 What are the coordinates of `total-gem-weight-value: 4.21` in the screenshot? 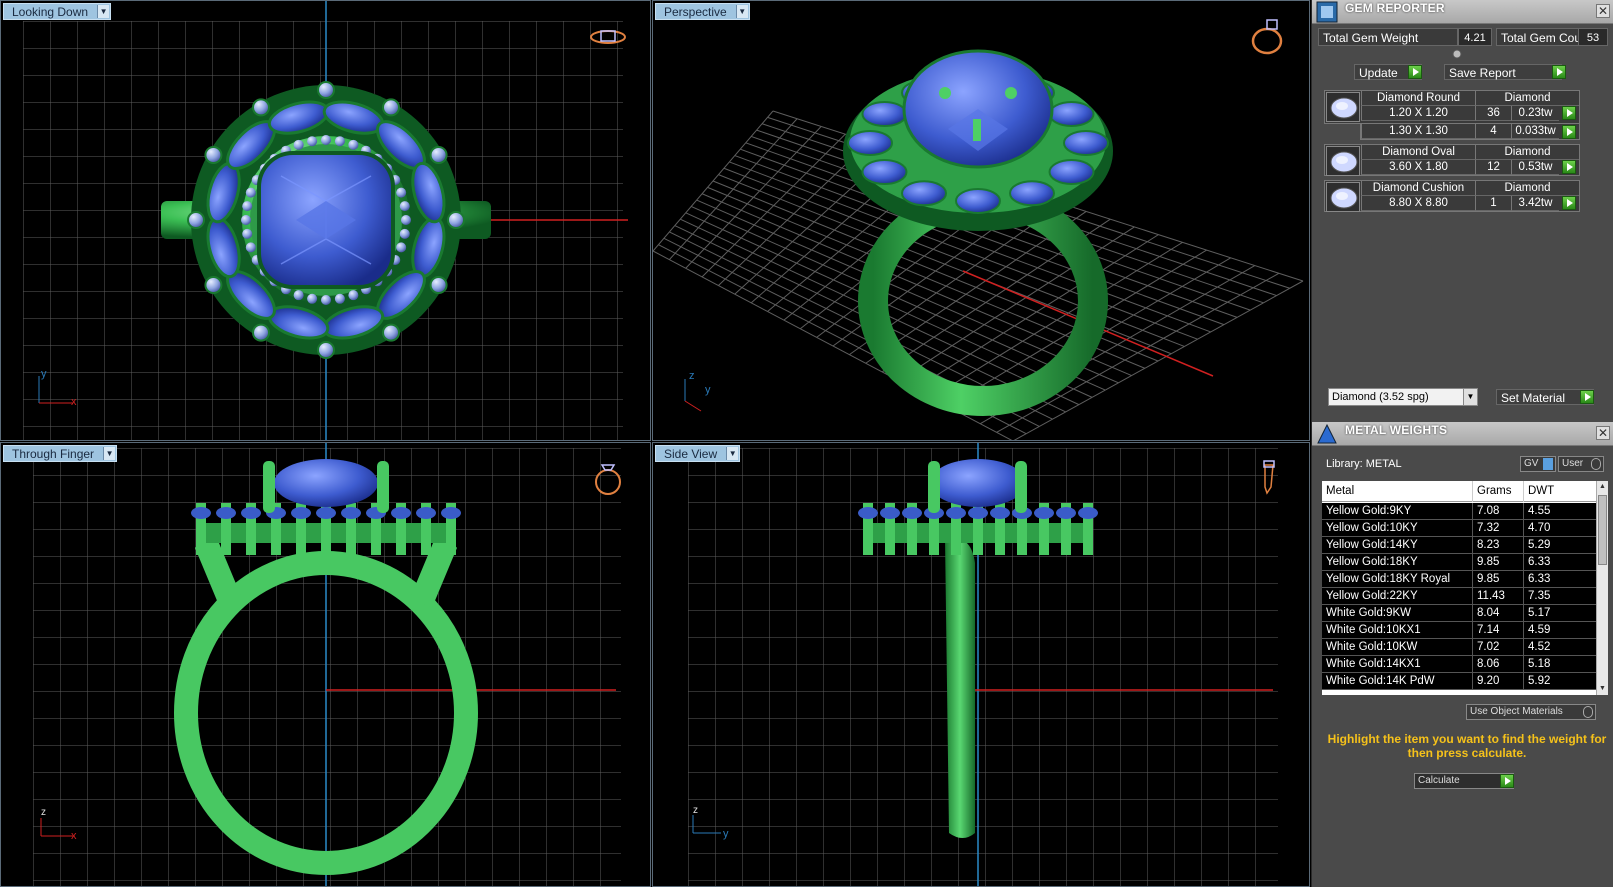 It's located at (1475, 37).